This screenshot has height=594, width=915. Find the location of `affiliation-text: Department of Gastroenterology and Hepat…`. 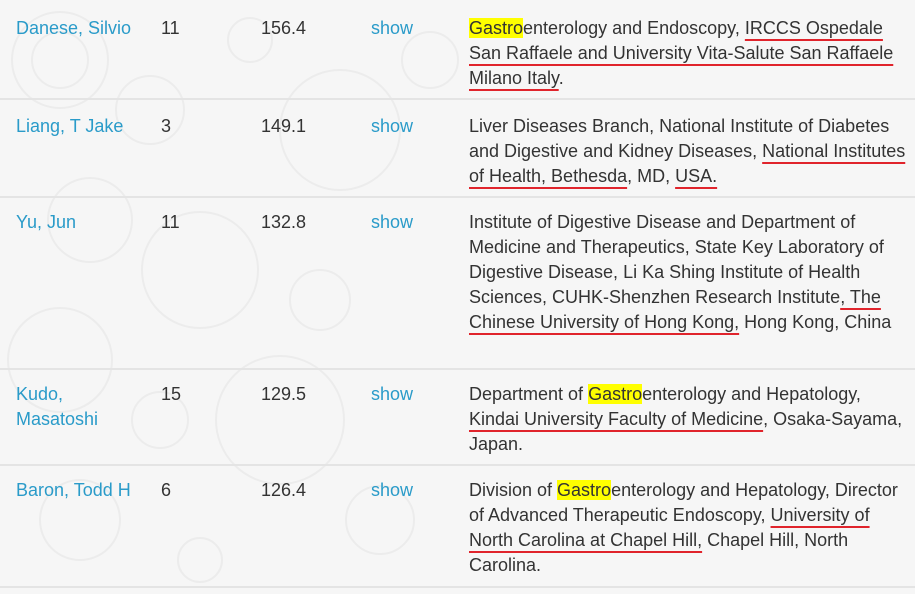

affiliation-text: Department of Gastroenterology and Hepat… is located at coordinates (689, 419).